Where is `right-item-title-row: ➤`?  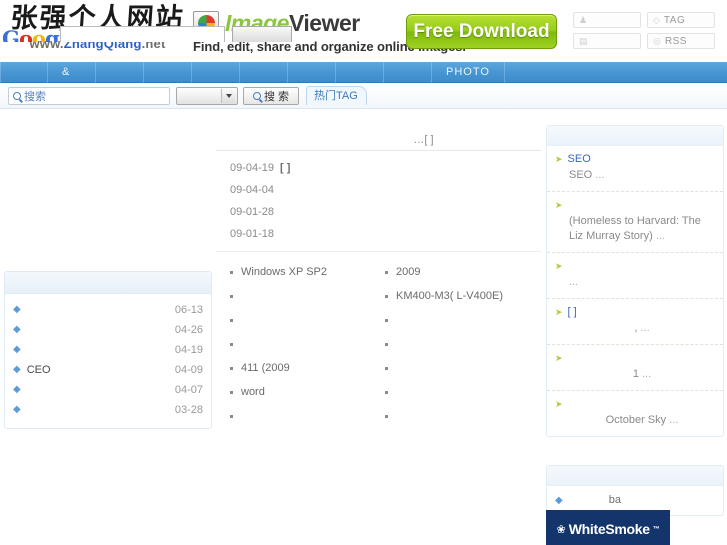 right-item-title-row: ➤ is located at coordinates (635, 404).